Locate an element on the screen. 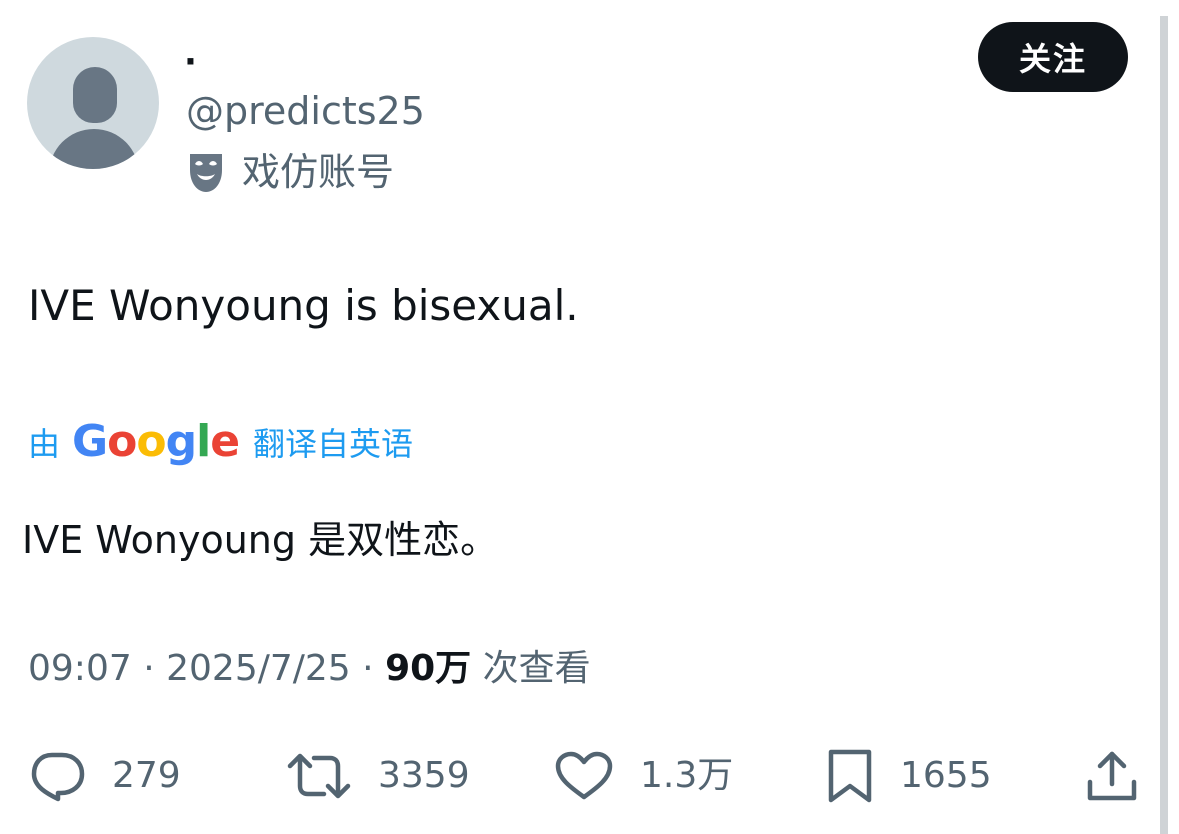  tweet-date: 2025/7/25 is located at coordinates (258, 668).